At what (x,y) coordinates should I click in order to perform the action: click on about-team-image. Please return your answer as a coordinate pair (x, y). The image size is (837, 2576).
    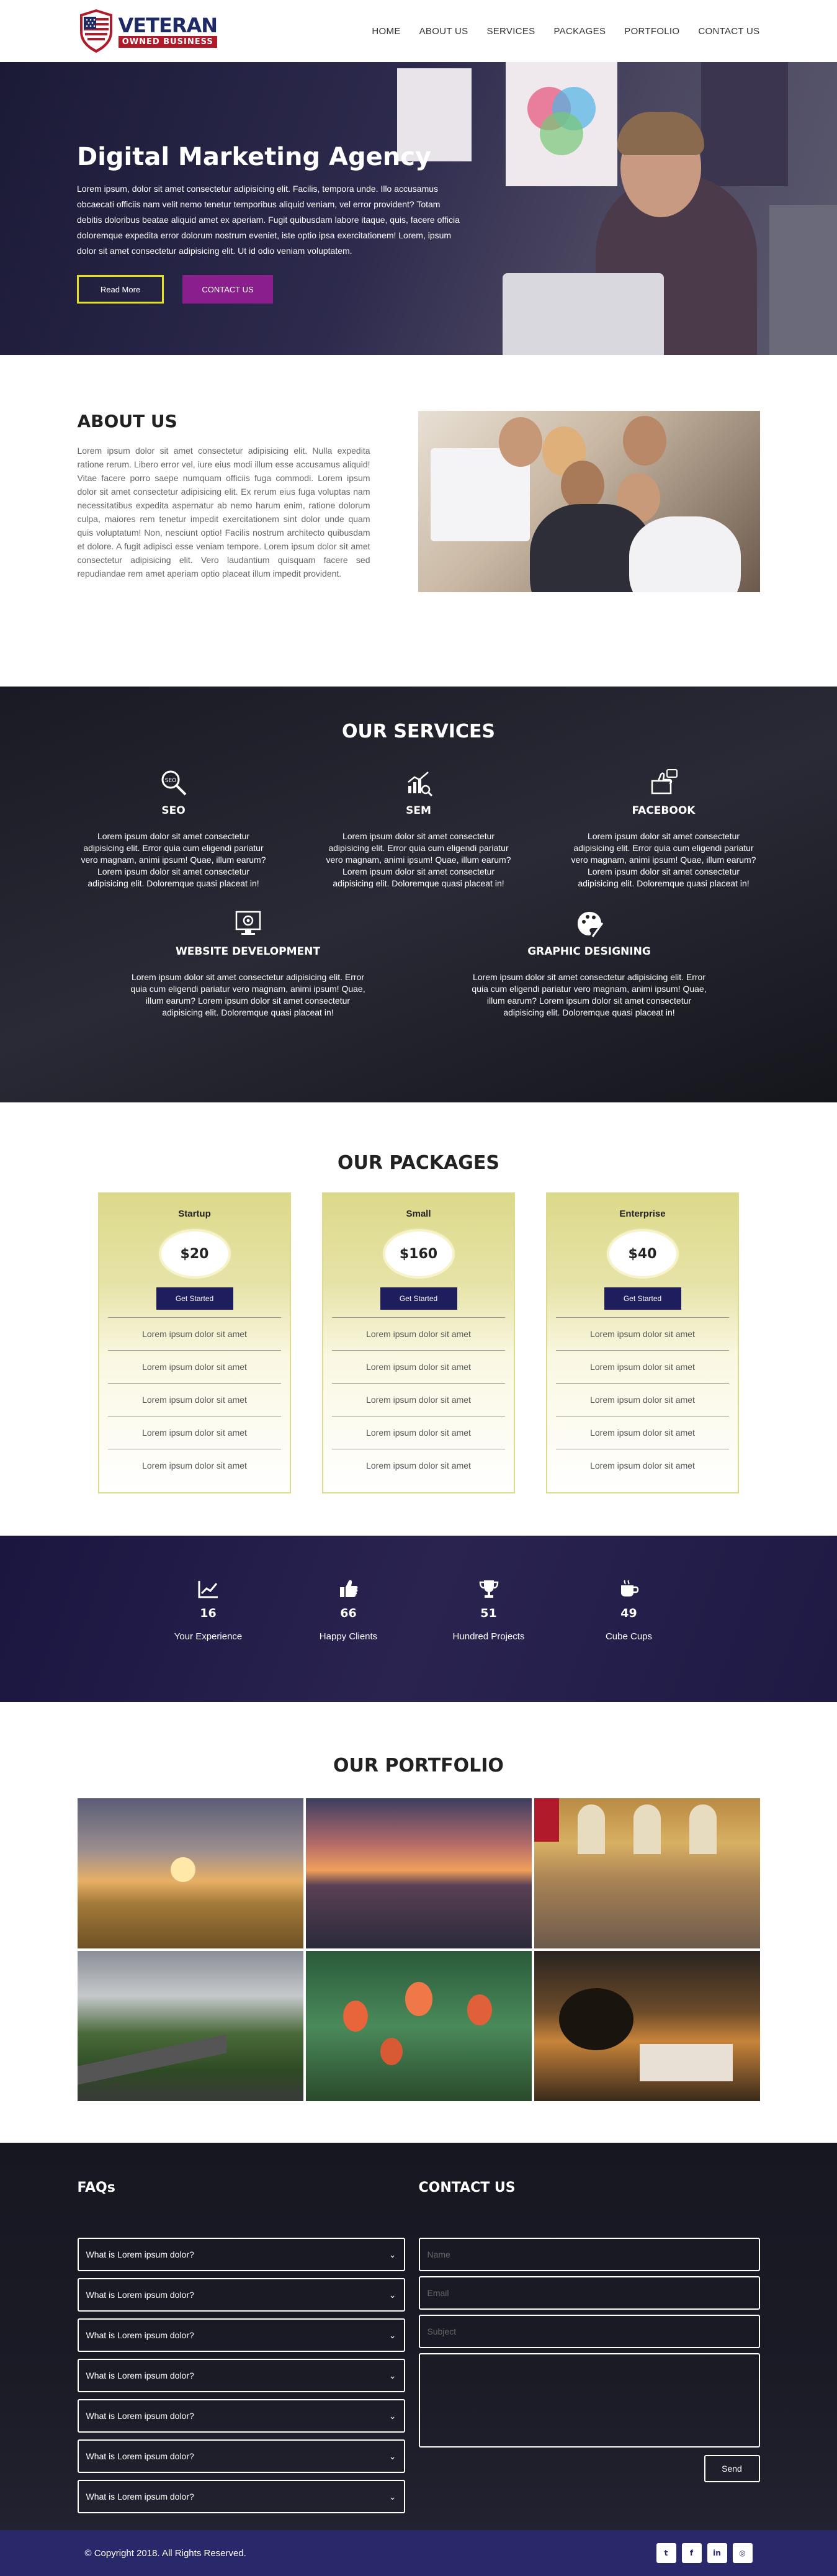
    Looking at the image, I should click on (589, 501).